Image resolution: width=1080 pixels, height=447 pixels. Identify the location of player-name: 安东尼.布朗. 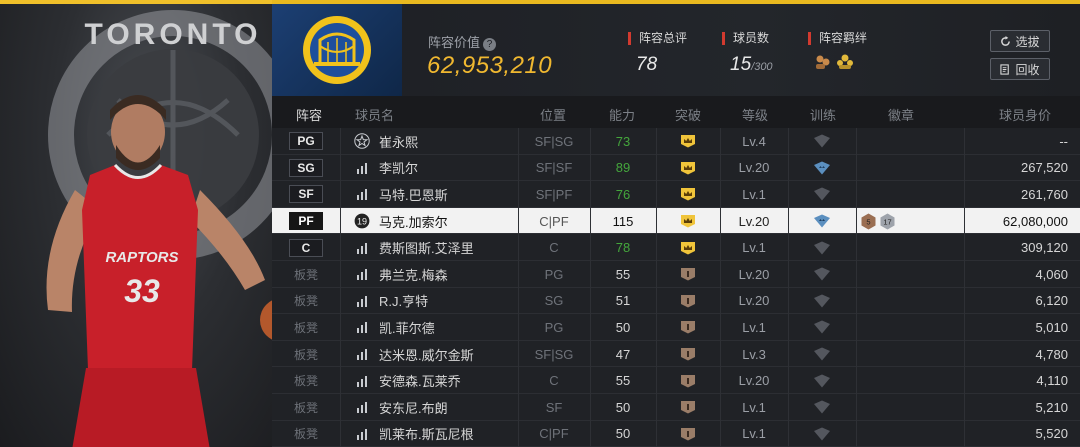
(413, 407).